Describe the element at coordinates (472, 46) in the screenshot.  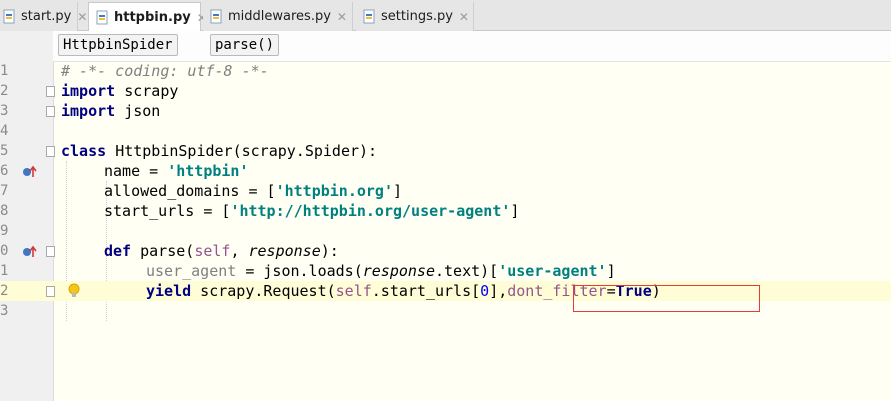
I see `breadcrumb: HttpbinSpider parse()` at that location.